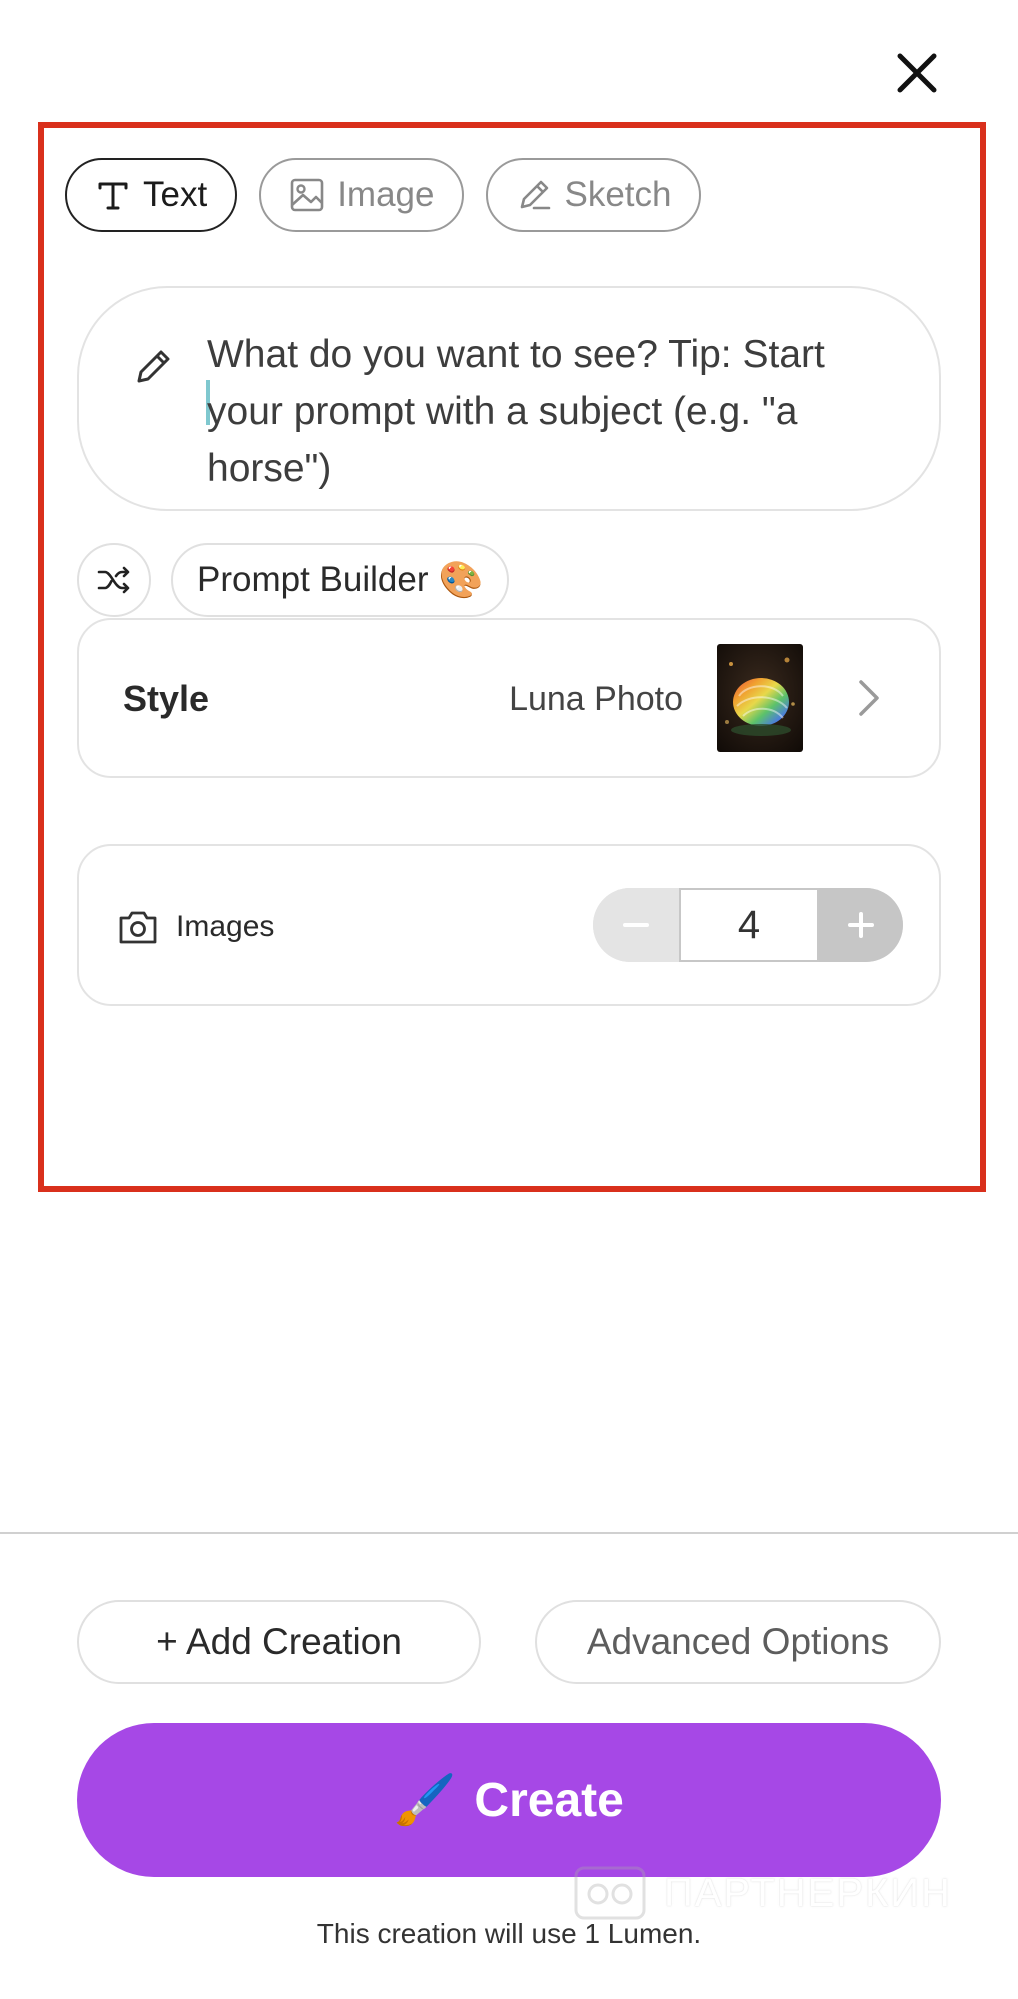 This screenshot has width=1018, height=1999. Describe the element at coordinates (225, 926) in the screenshot. I see `images-label: Images` at that location.